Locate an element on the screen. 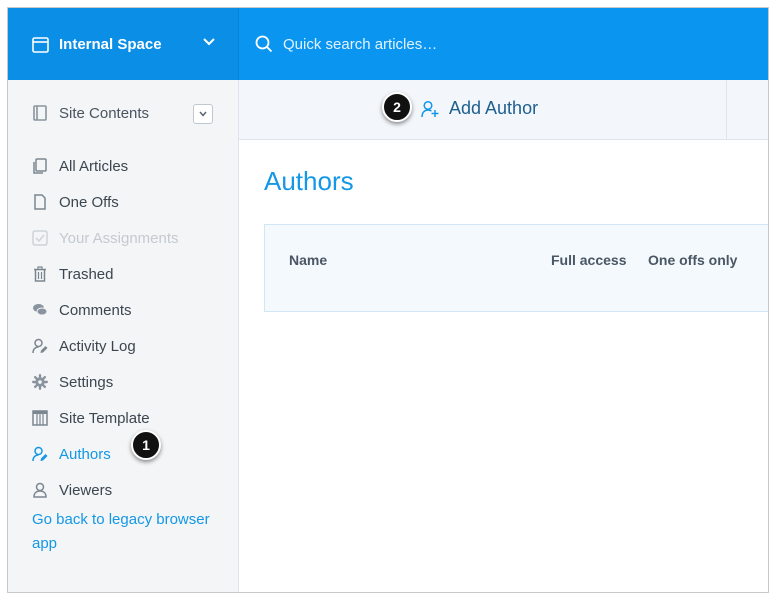 This screenshot has height=602, width=776. sidebar-item-label: Site Template is located at coordinates (104, 418).